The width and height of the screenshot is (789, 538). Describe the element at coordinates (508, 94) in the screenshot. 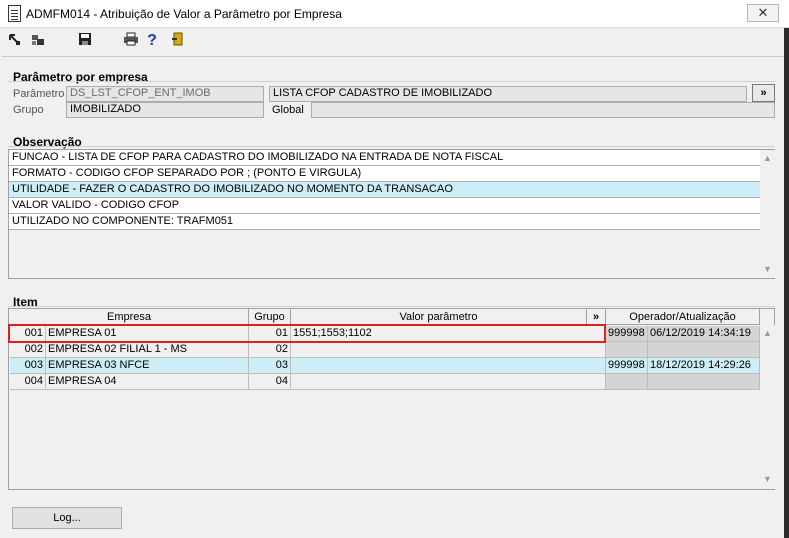

I see `parametro-description-field: LISTA CFOP CADASTRO DE IMOBILIZADO` at that location.